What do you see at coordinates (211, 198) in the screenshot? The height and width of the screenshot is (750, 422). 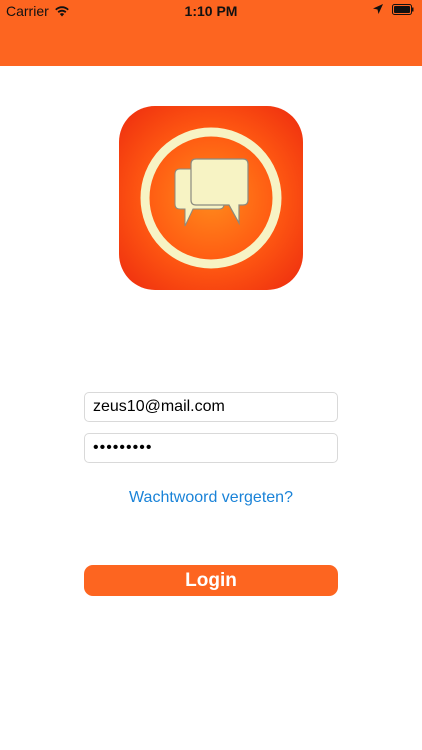 I see `app-logo` at bounding box center [211, 198].